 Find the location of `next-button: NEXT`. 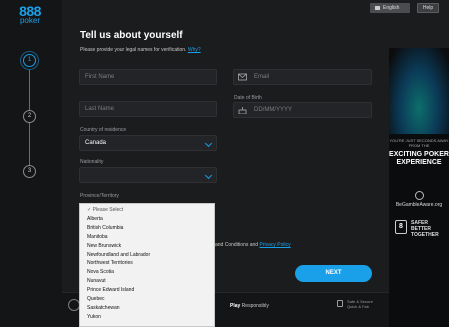

next-button: NEXT is located at coordinates (333, 273).